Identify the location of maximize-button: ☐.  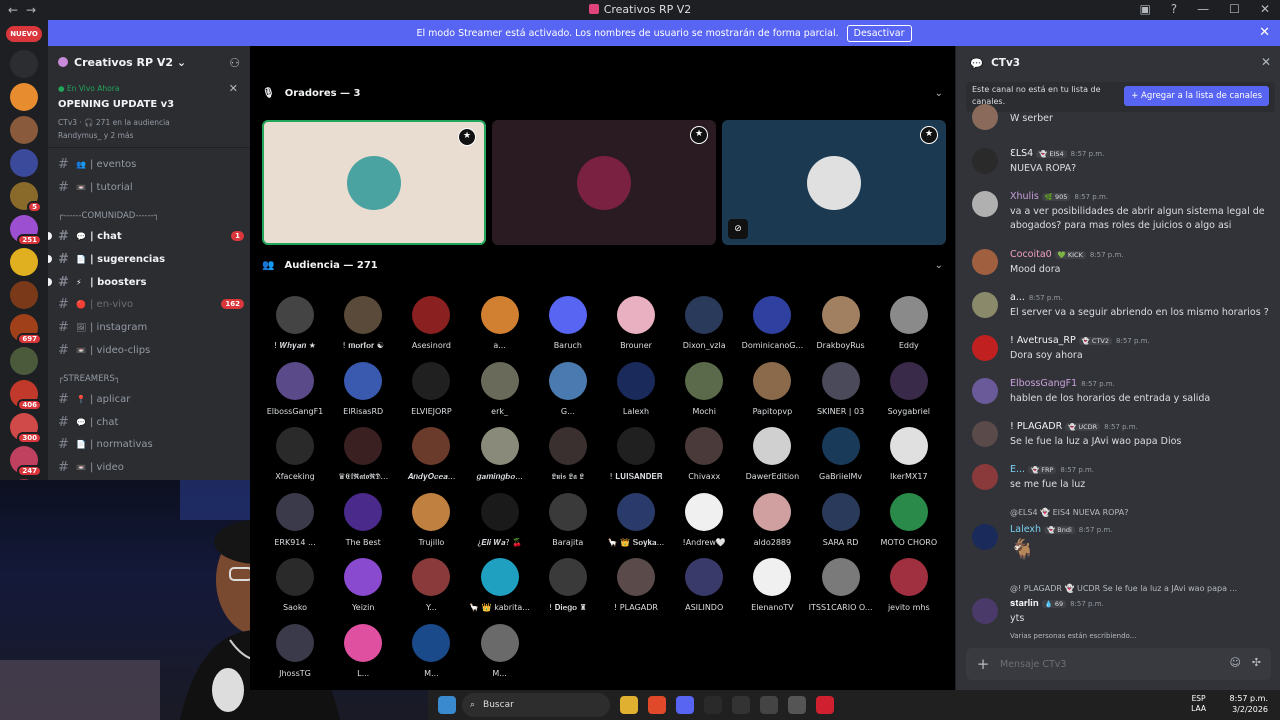
(1234, 9).